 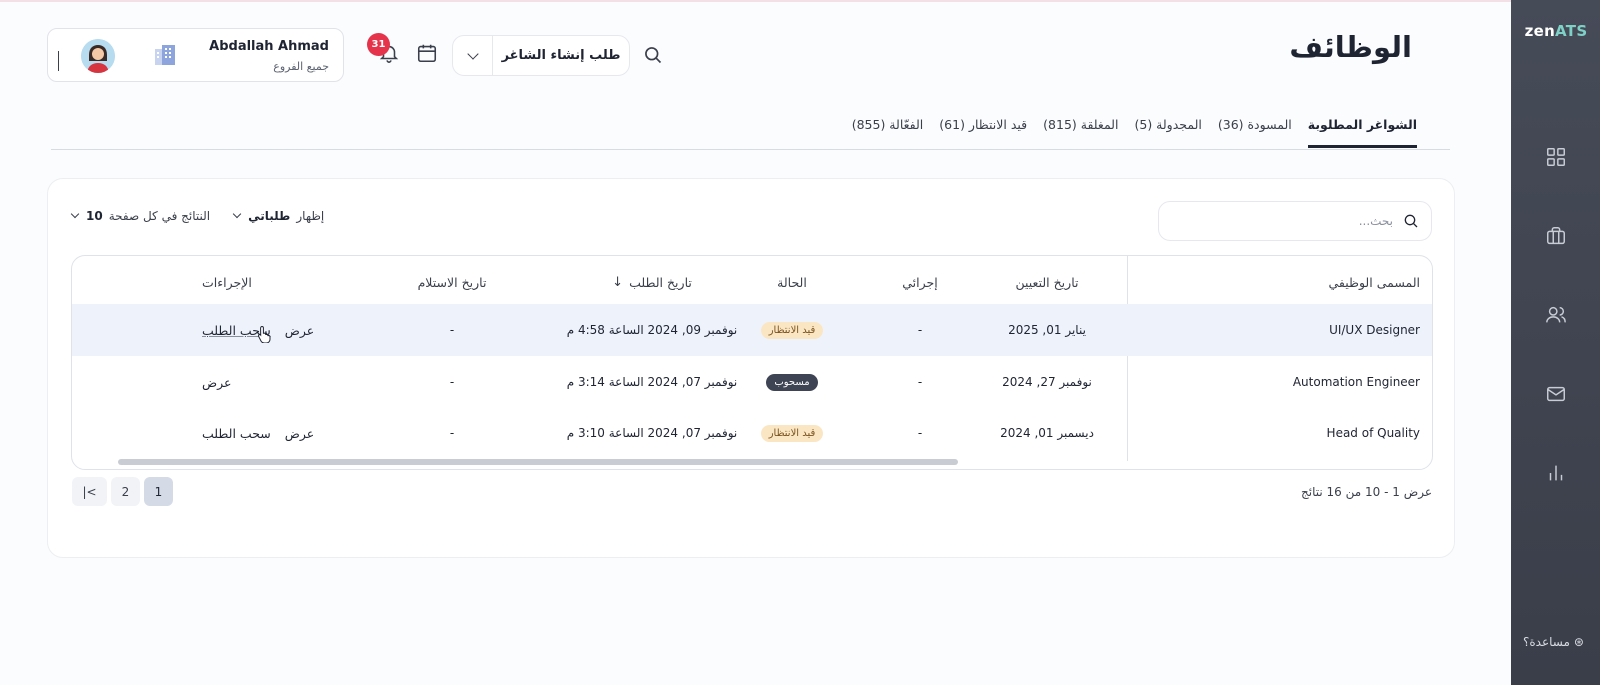 What do you see at coordinates (452, 282) in the screenshot?
I see `header-receive-date: تاريخ الاستلام` at bounding box center [452, 282].